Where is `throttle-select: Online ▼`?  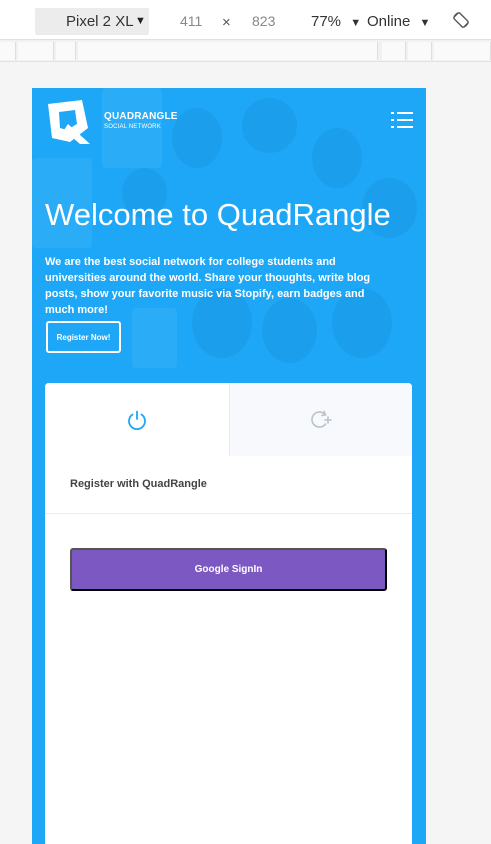
throttle-select: Online ▼ is located at coordinates (398, 21).